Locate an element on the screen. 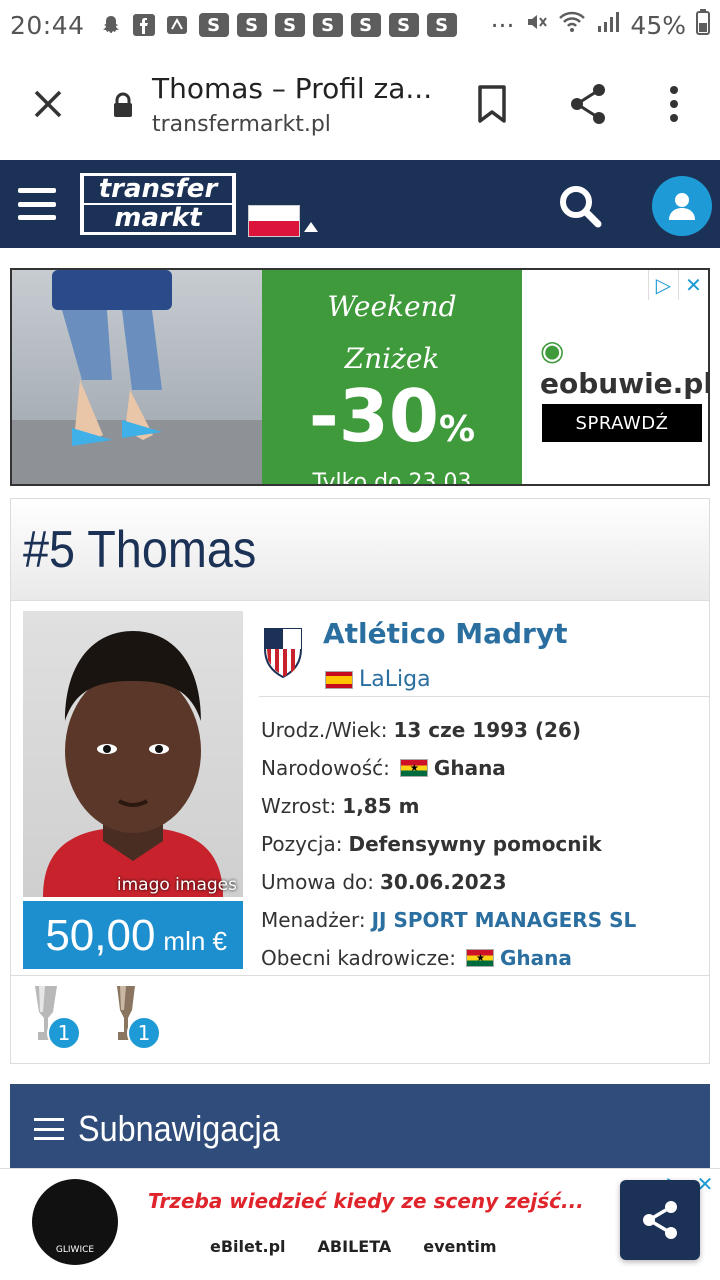 Image resolution: width=720 pixels, height=1280 pixels. atletico-crest-icon is located at coordinates (283, 654).